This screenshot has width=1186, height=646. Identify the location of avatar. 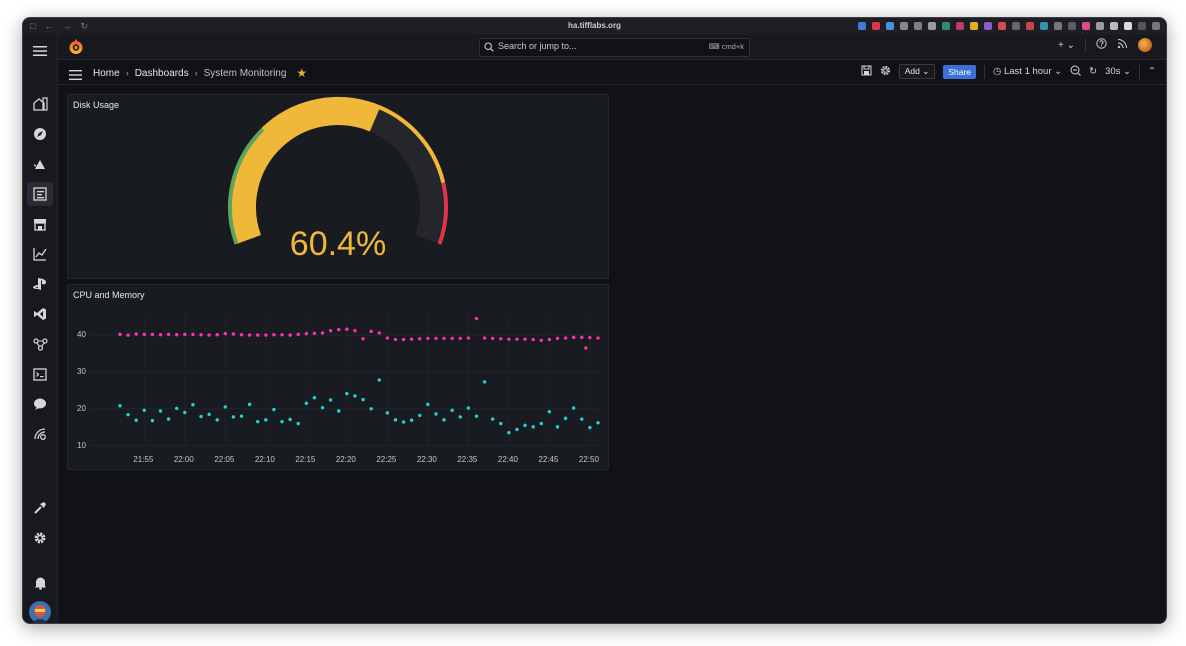
(40, 611).